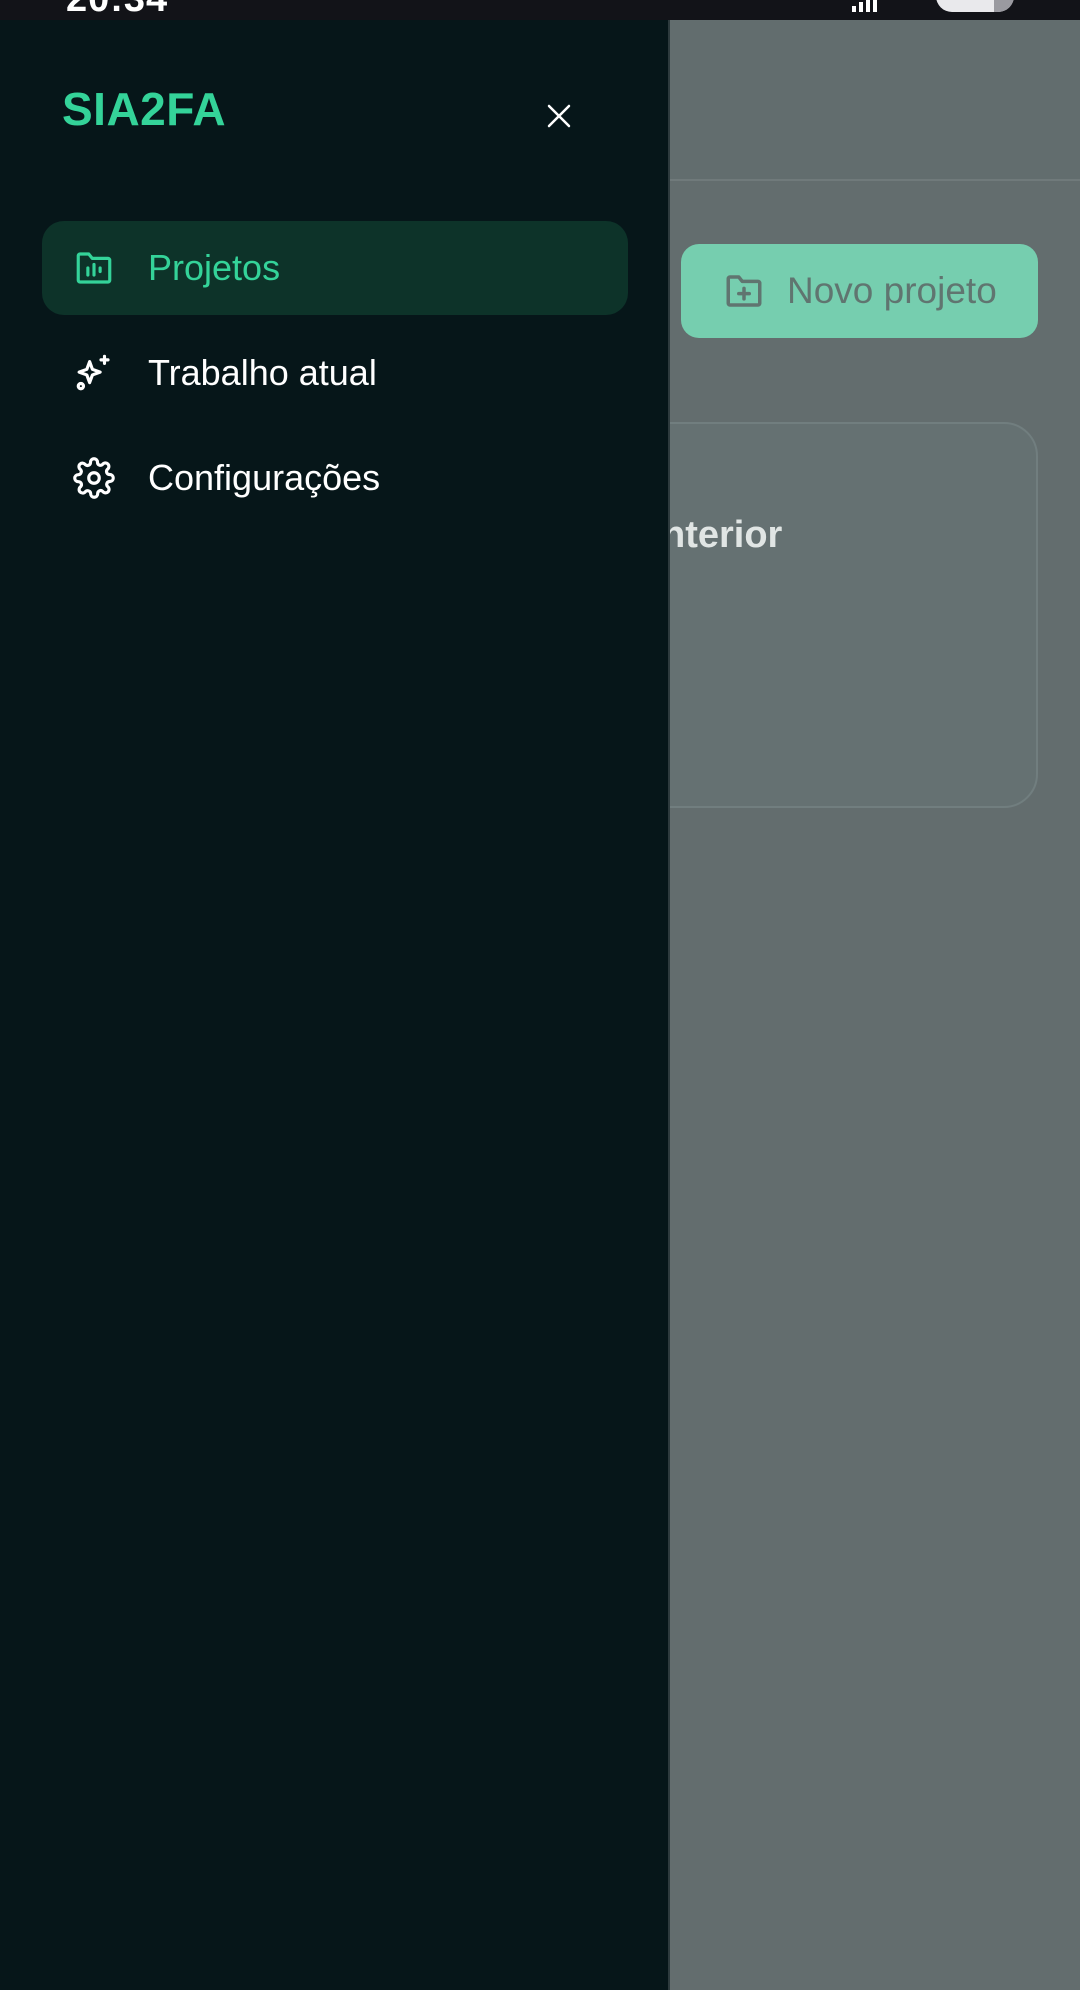  What do you see at coordinates (94, 268) in the screenshot?
I see `folder-chart-icon` at bounding box center [94, 268].